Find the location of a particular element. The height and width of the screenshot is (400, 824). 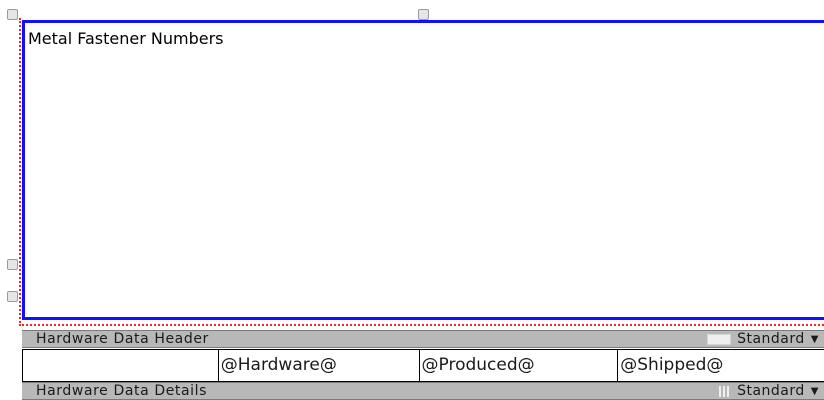

band-label: Hardware Data Header is located at coordinates (122, 339).